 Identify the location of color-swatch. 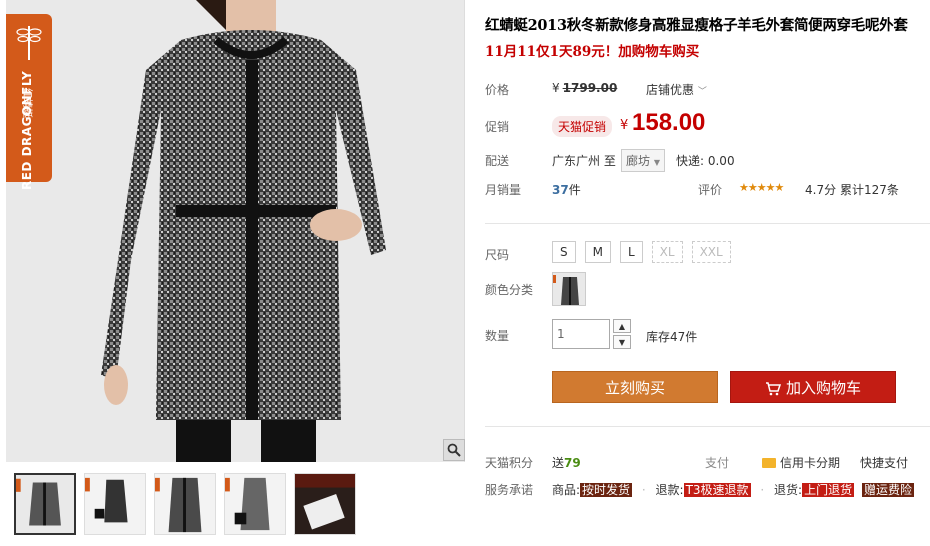
(569, 289).